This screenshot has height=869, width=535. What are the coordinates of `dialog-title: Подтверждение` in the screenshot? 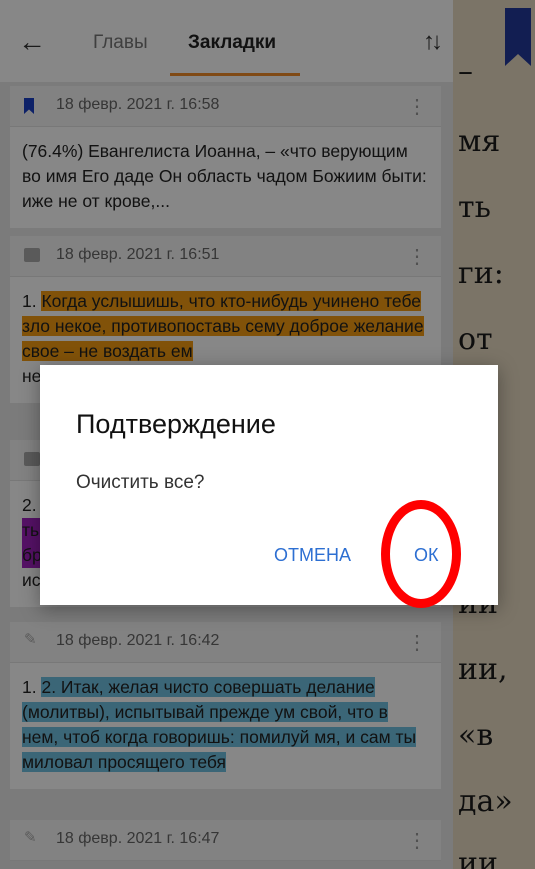 It's located at (176, 424).